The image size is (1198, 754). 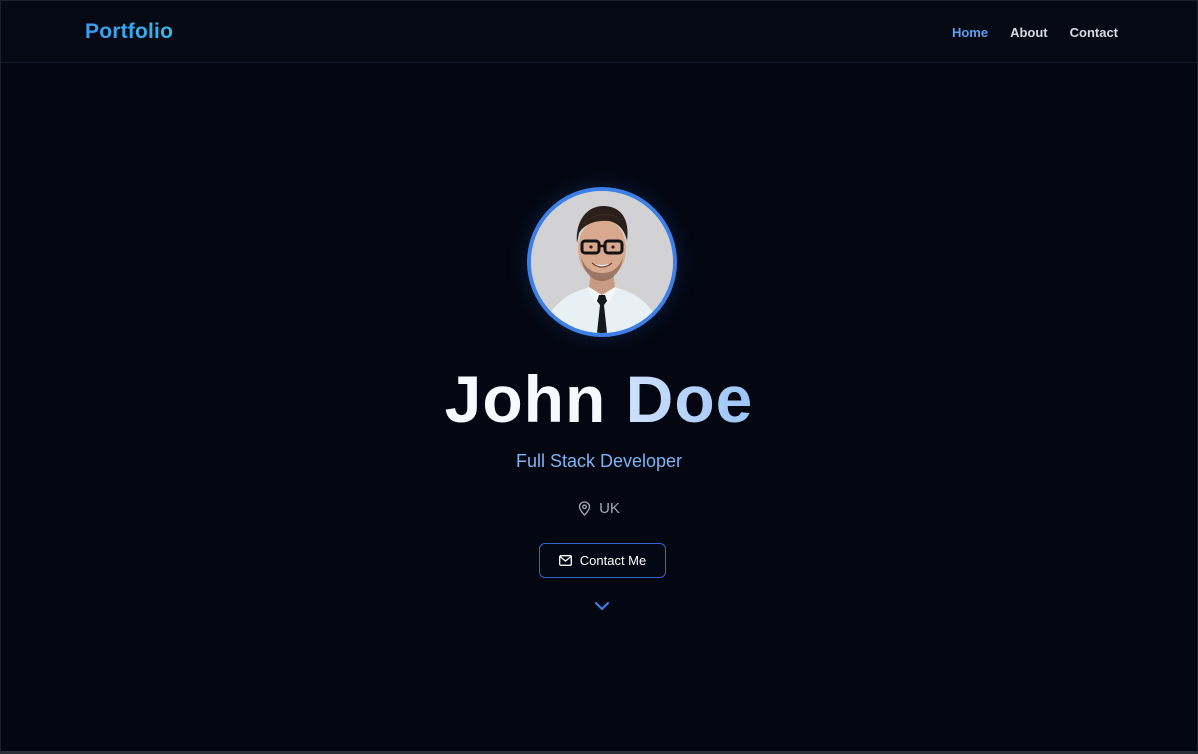 What do you see at coordinates (525, 399) in the screenshot?
I see `first-name: John` at bounding box center [525, 399].